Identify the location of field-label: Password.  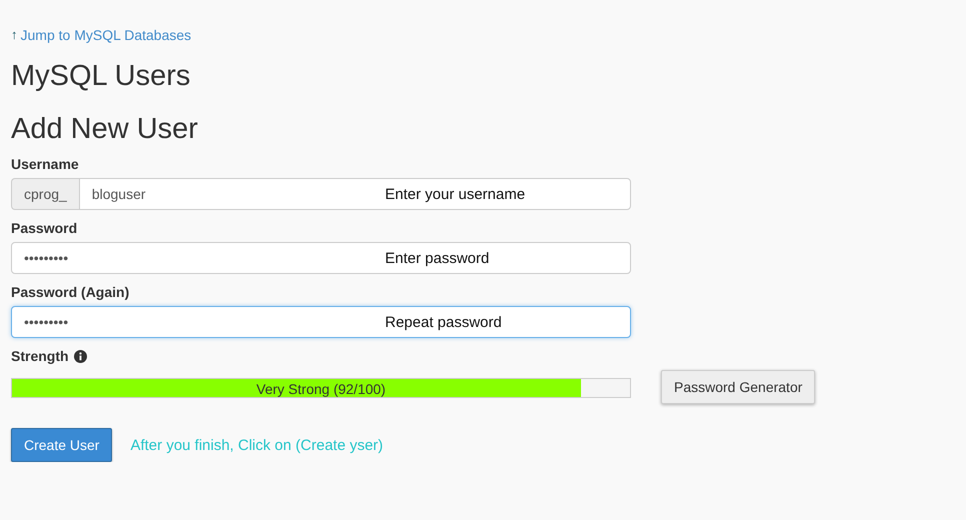
(44, 228).